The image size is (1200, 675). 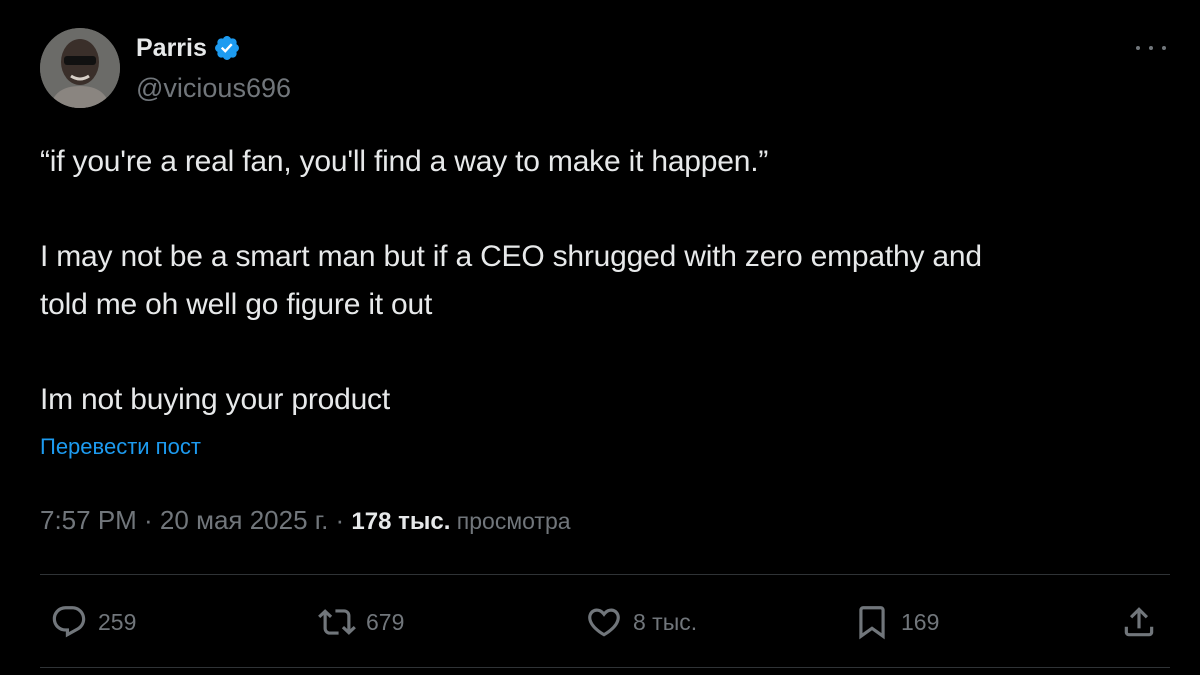 What do you see at coordinates (510, 521) in the screenshot?
I see `views-label: просмотра` at bounding box center [510, 521].